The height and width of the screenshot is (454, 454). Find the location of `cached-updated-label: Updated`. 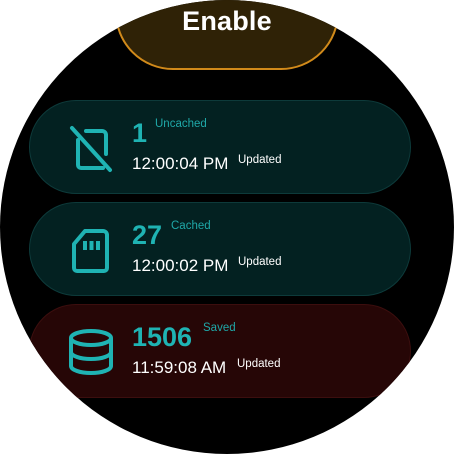

cached-updated-label: Updated is located at coordinates (260, 262).